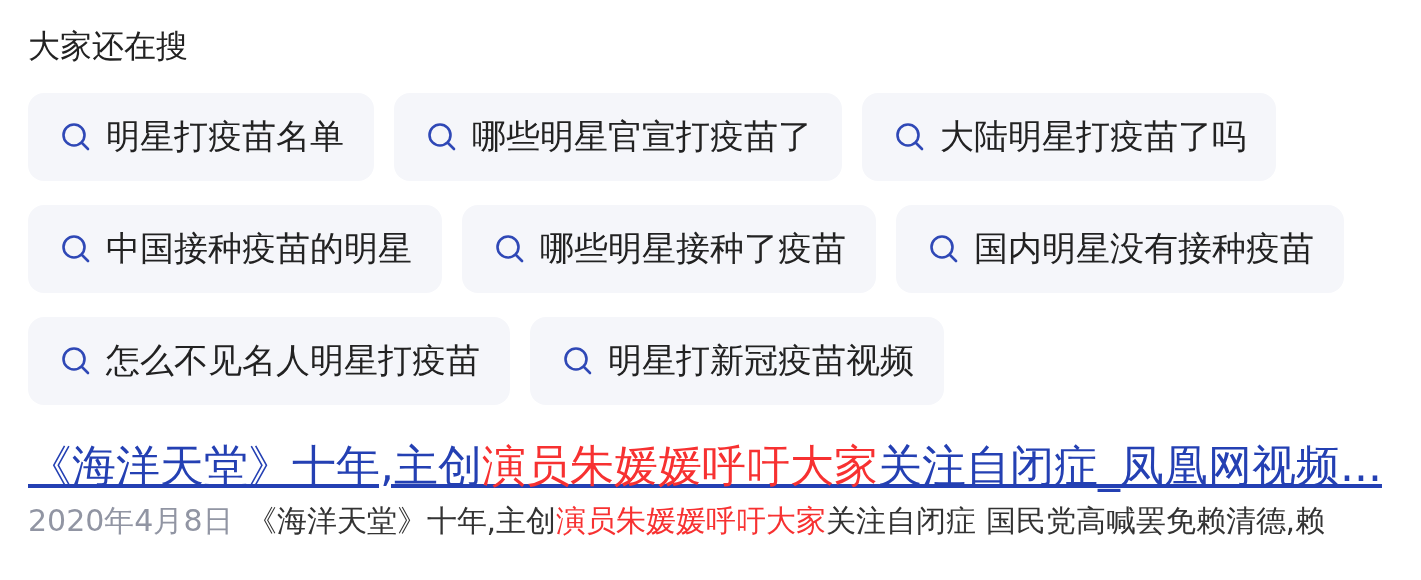  What do you see at coordinates (1069, 137) in the screenshot?
I see `search-suggestion: 大陆明星打疫苗了吗` at bounding box center [1069, 137].